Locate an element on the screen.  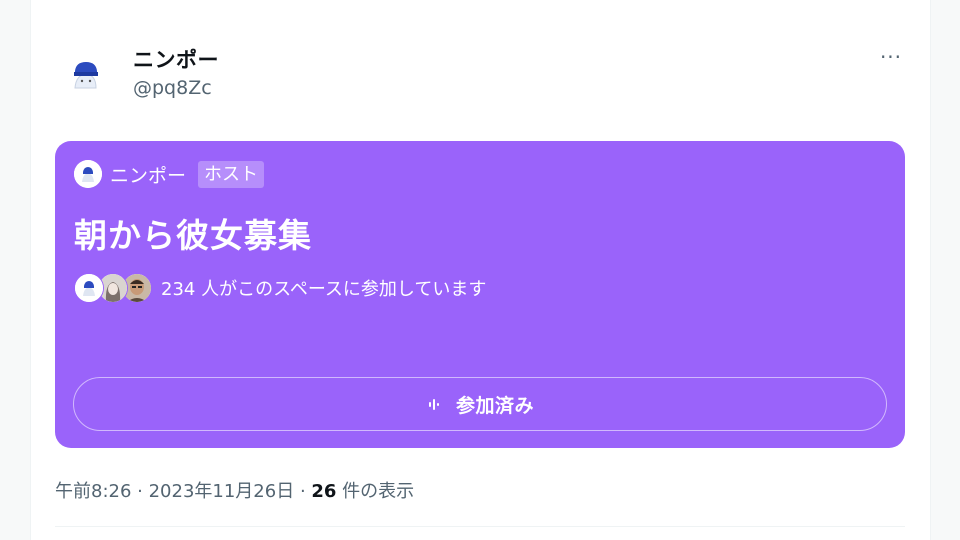
author-avatar is located at coordinates (85, 77).